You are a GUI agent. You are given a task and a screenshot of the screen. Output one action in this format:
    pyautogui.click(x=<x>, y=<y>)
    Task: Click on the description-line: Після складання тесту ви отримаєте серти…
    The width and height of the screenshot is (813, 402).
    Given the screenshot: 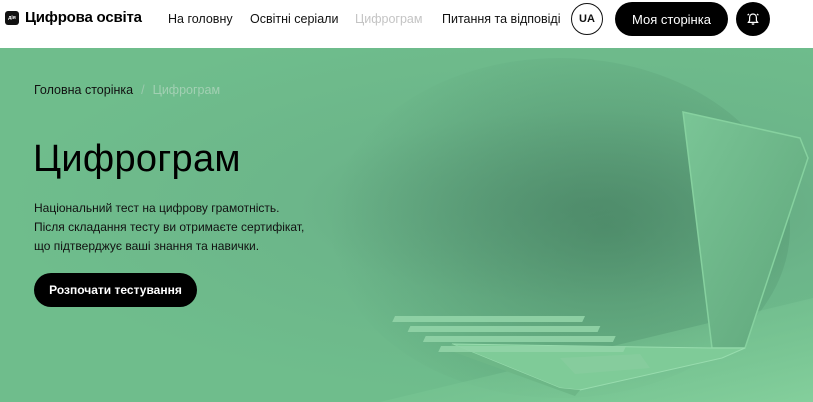 What is the action you would take?
    pyautogui.click(x=169, y=227)
    